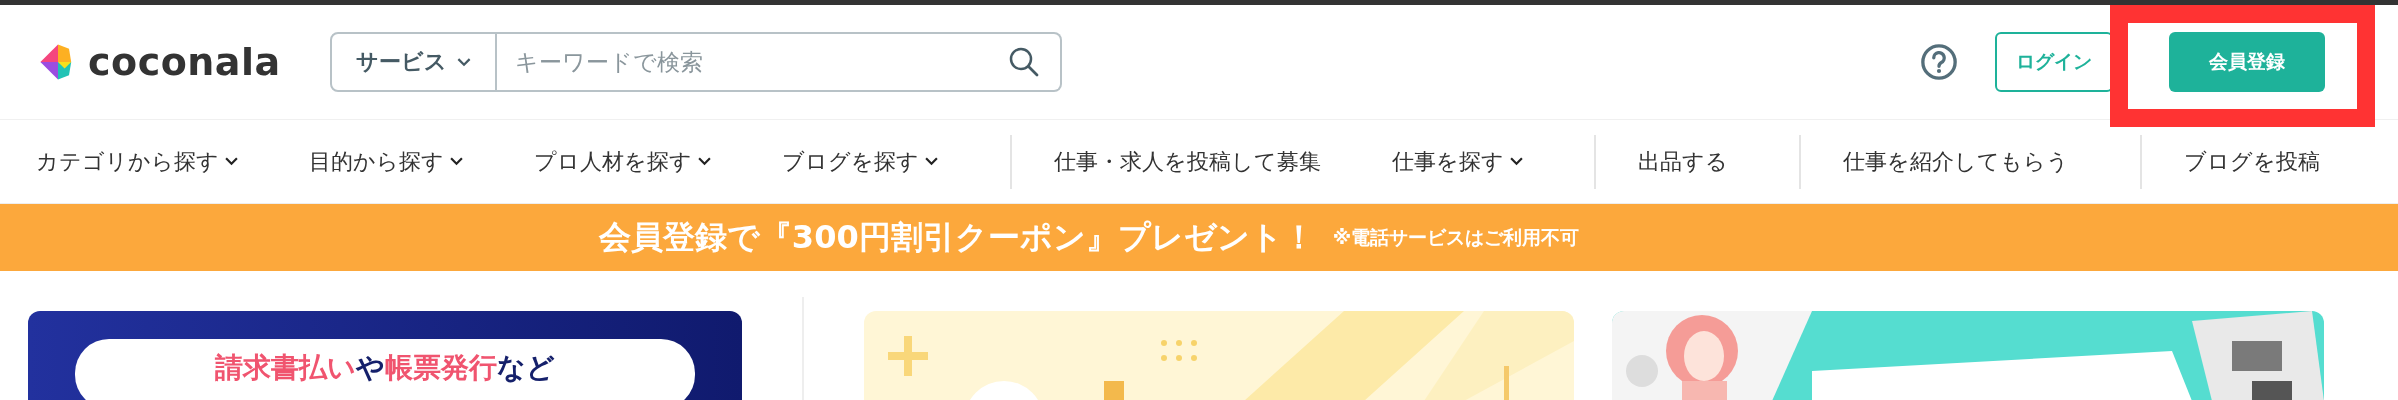  Describe the element at coordinates (2230, 161) in the screenshot. I see `nav-link: ブログを投稿` at that location.